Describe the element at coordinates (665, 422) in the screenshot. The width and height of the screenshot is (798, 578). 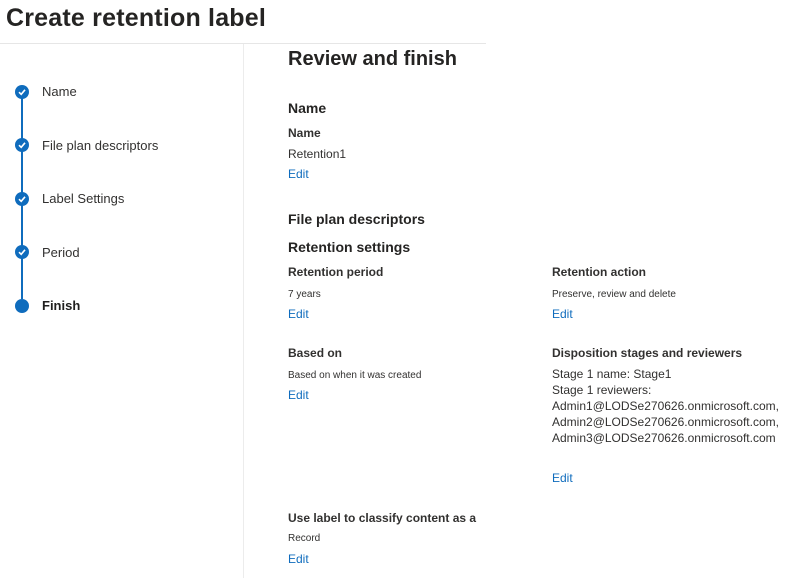
I see `reviewer-email: Admin2@LODSe270626.onmicrosoft.com,` at that location.